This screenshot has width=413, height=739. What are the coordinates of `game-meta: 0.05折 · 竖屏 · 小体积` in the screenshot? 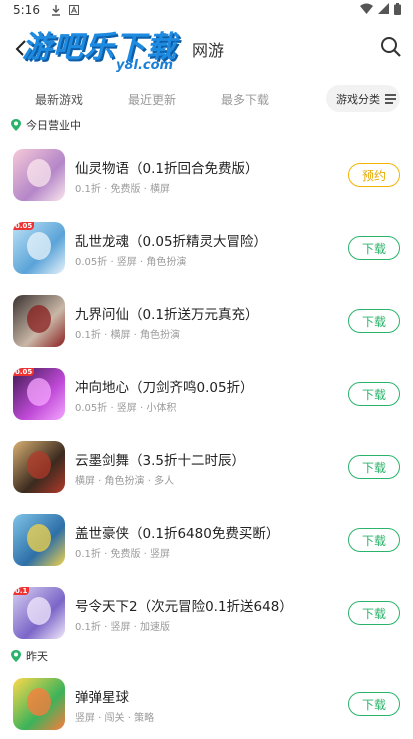 It's located at (126, 408).